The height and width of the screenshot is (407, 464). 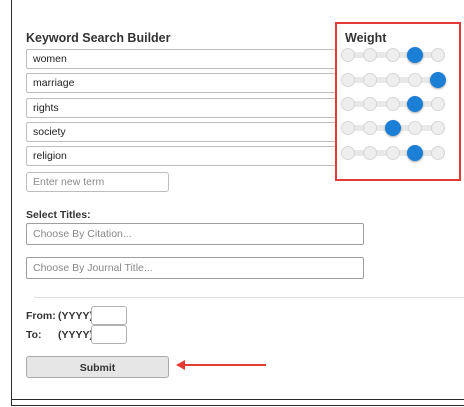 I want to click on from-year-input, so click(x=109, y=315).